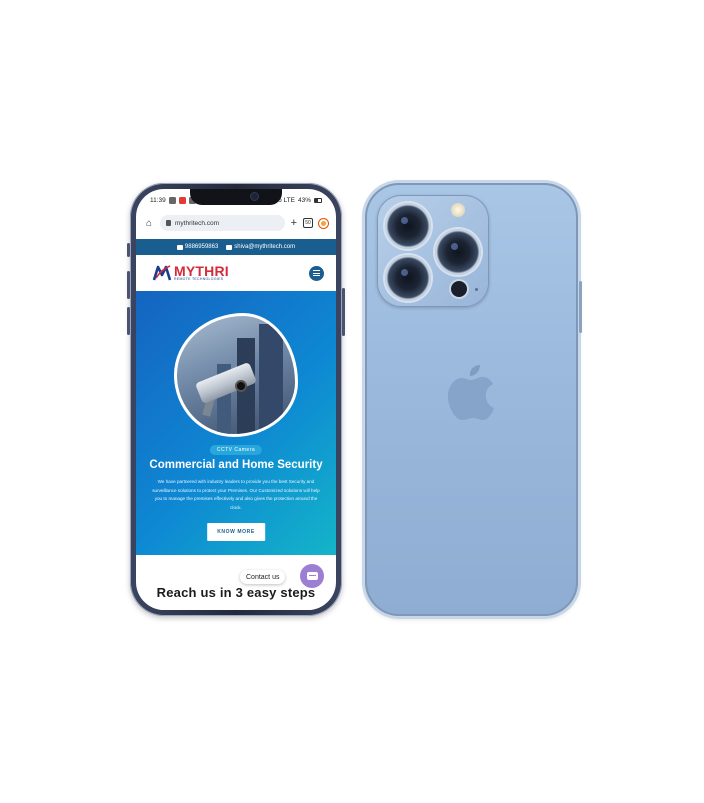  Describe the element at coordinates (476, 289) in the screenshot. I see `rear-microphone` at that location.